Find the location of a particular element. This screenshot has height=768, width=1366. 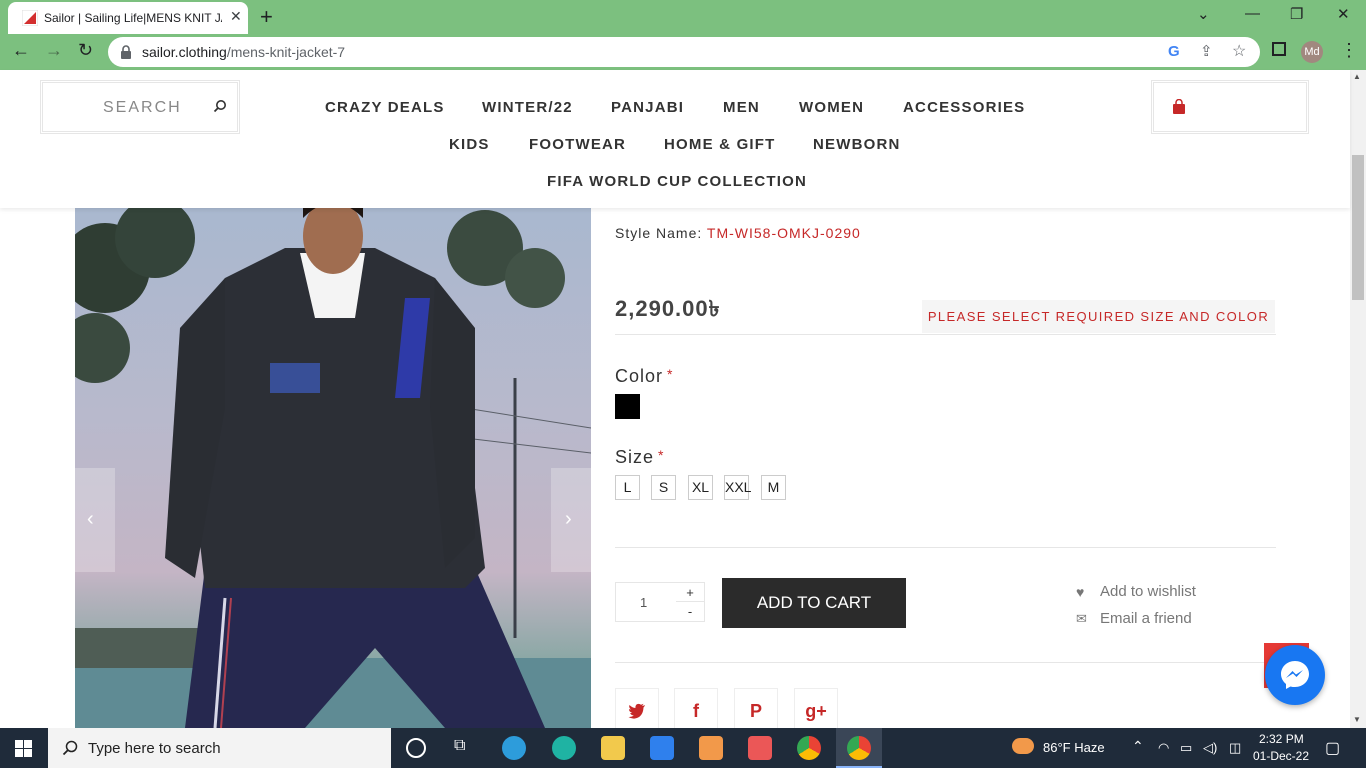

divider is located at coordinates (945, 547).